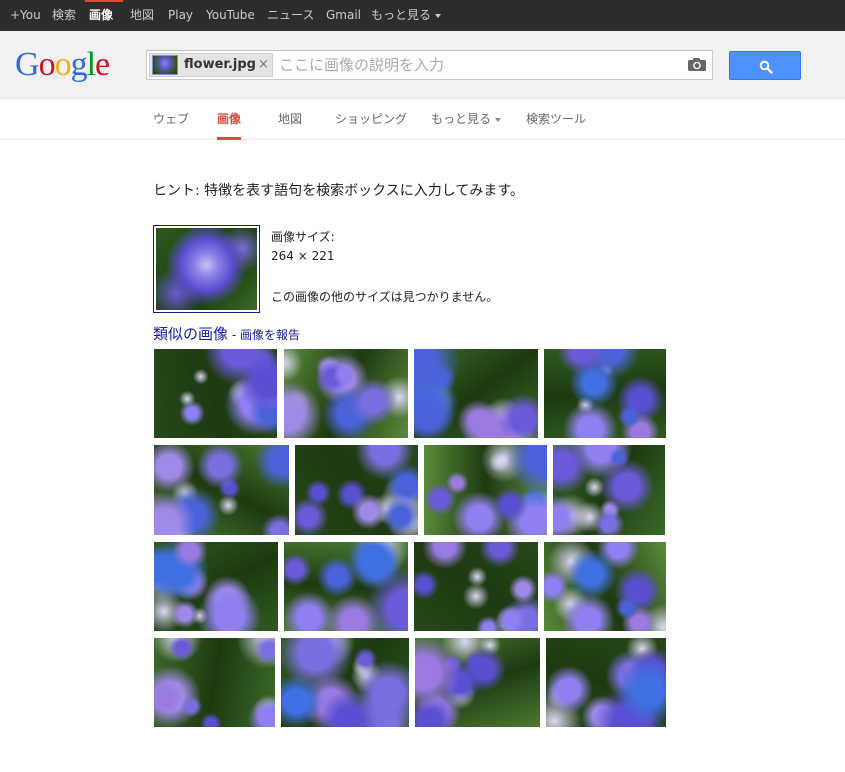 The image size is (845, 772). I want to click on query-image, so click(206, 269).